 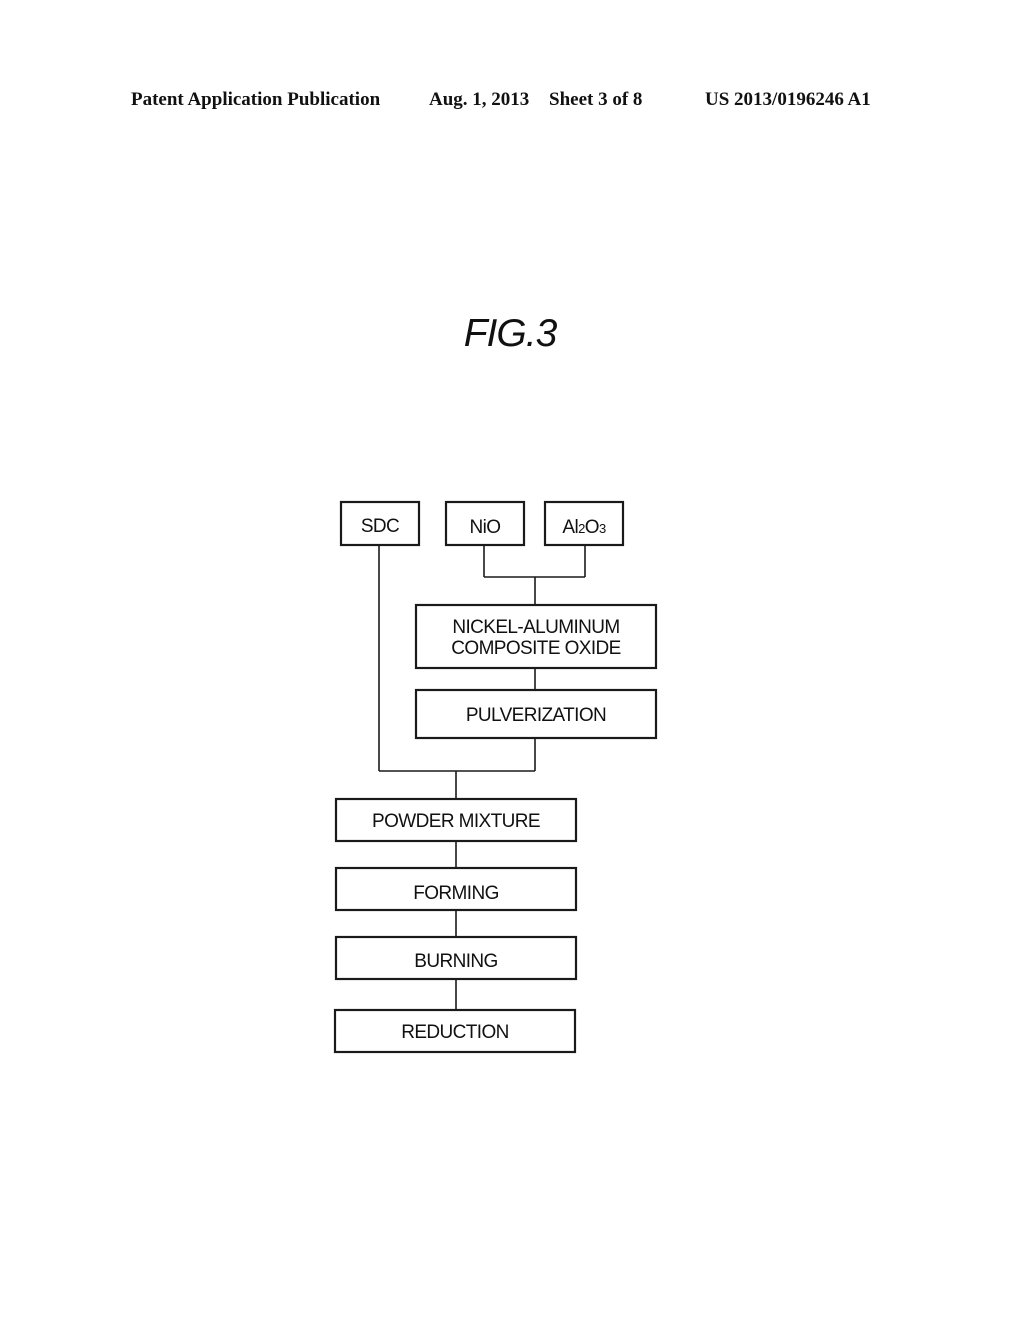 I want to click on node-pulverization: PULVERIZATION, so click(x=536, y=714).